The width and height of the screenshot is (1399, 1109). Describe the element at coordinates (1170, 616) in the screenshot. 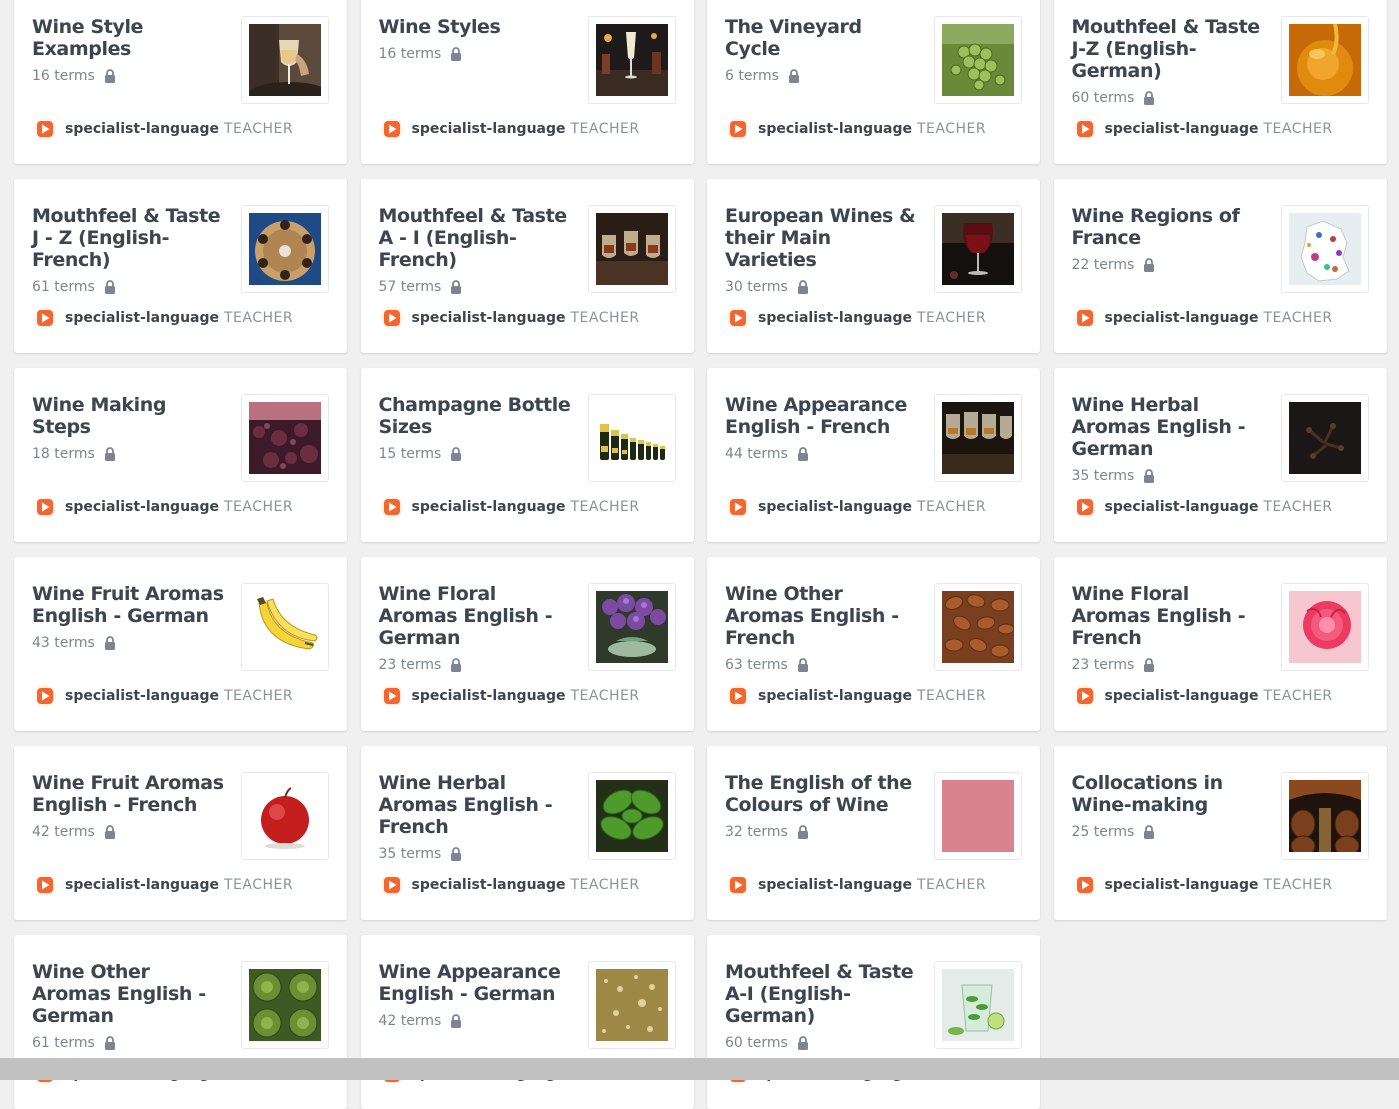

I see `set-title: Wine Floral Aromas English - French` at that location.